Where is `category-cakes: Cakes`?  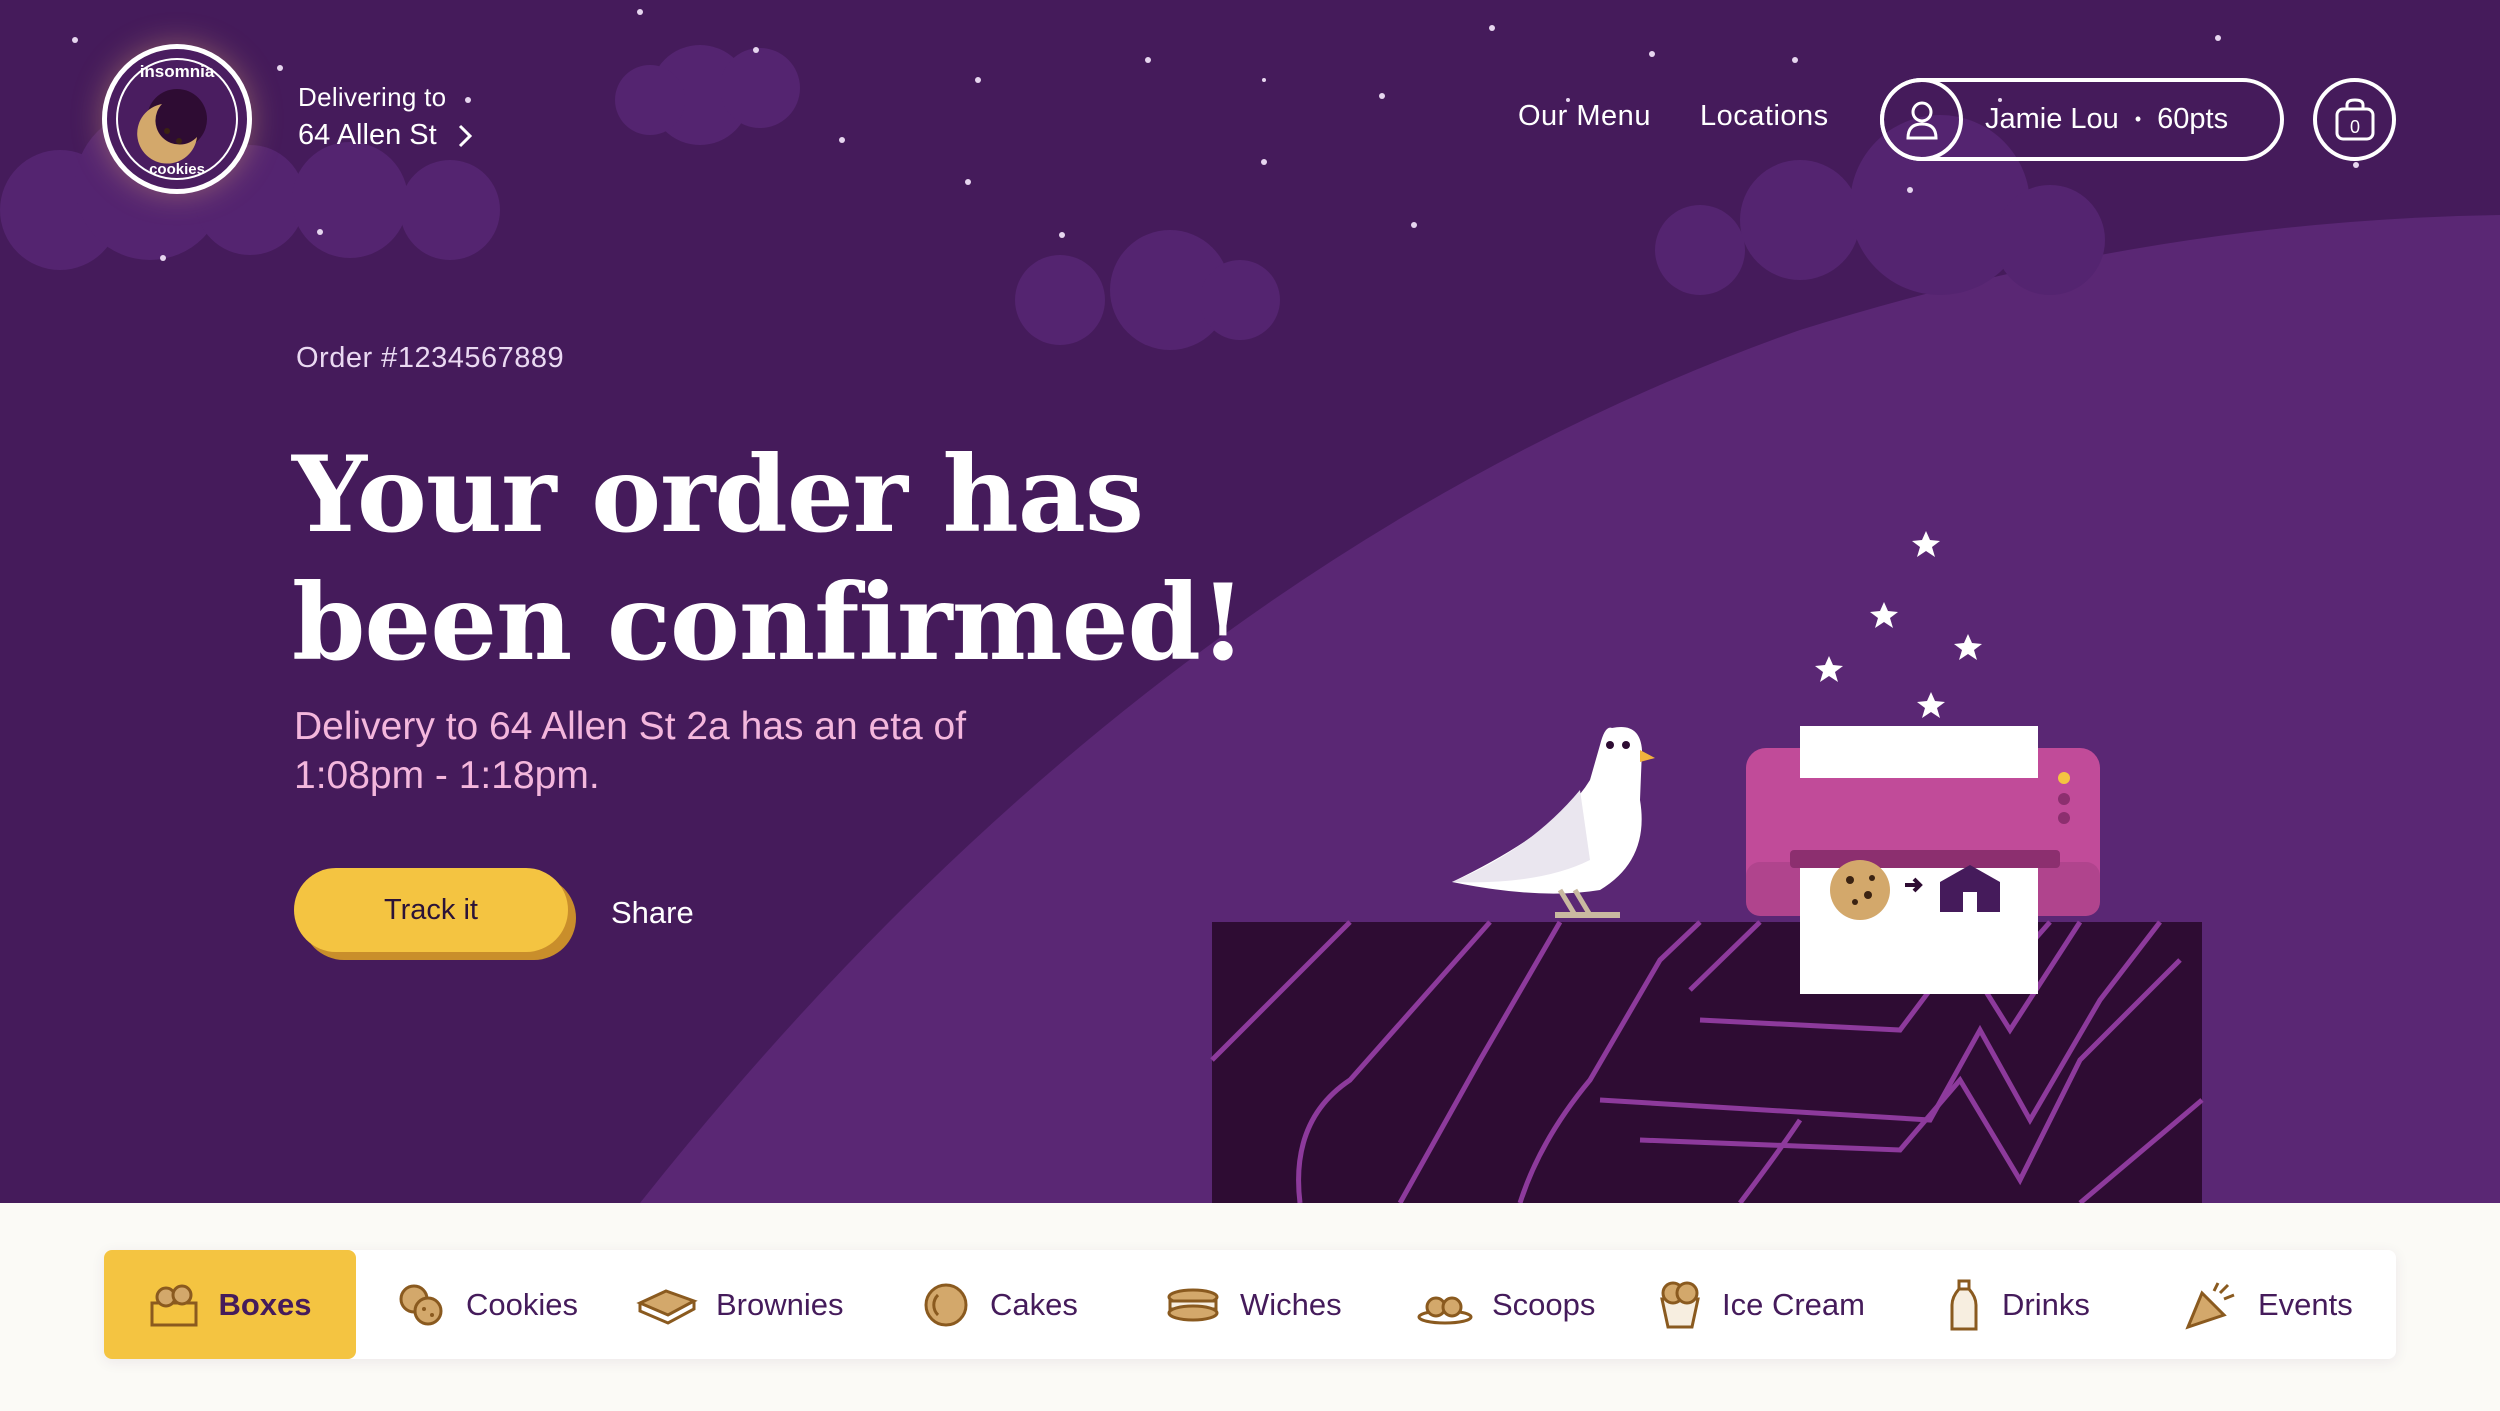
category-cakes: Cakes is located at coordinates (999, 1304).